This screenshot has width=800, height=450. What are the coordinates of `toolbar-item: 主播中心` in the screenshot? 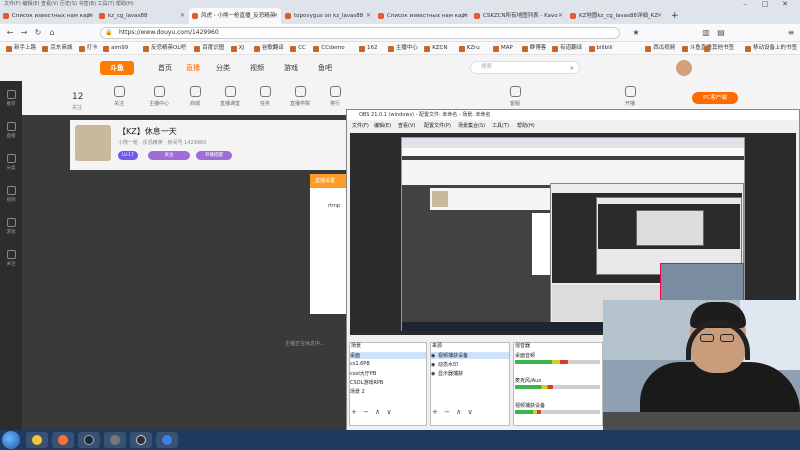 It's located at (159, 96).